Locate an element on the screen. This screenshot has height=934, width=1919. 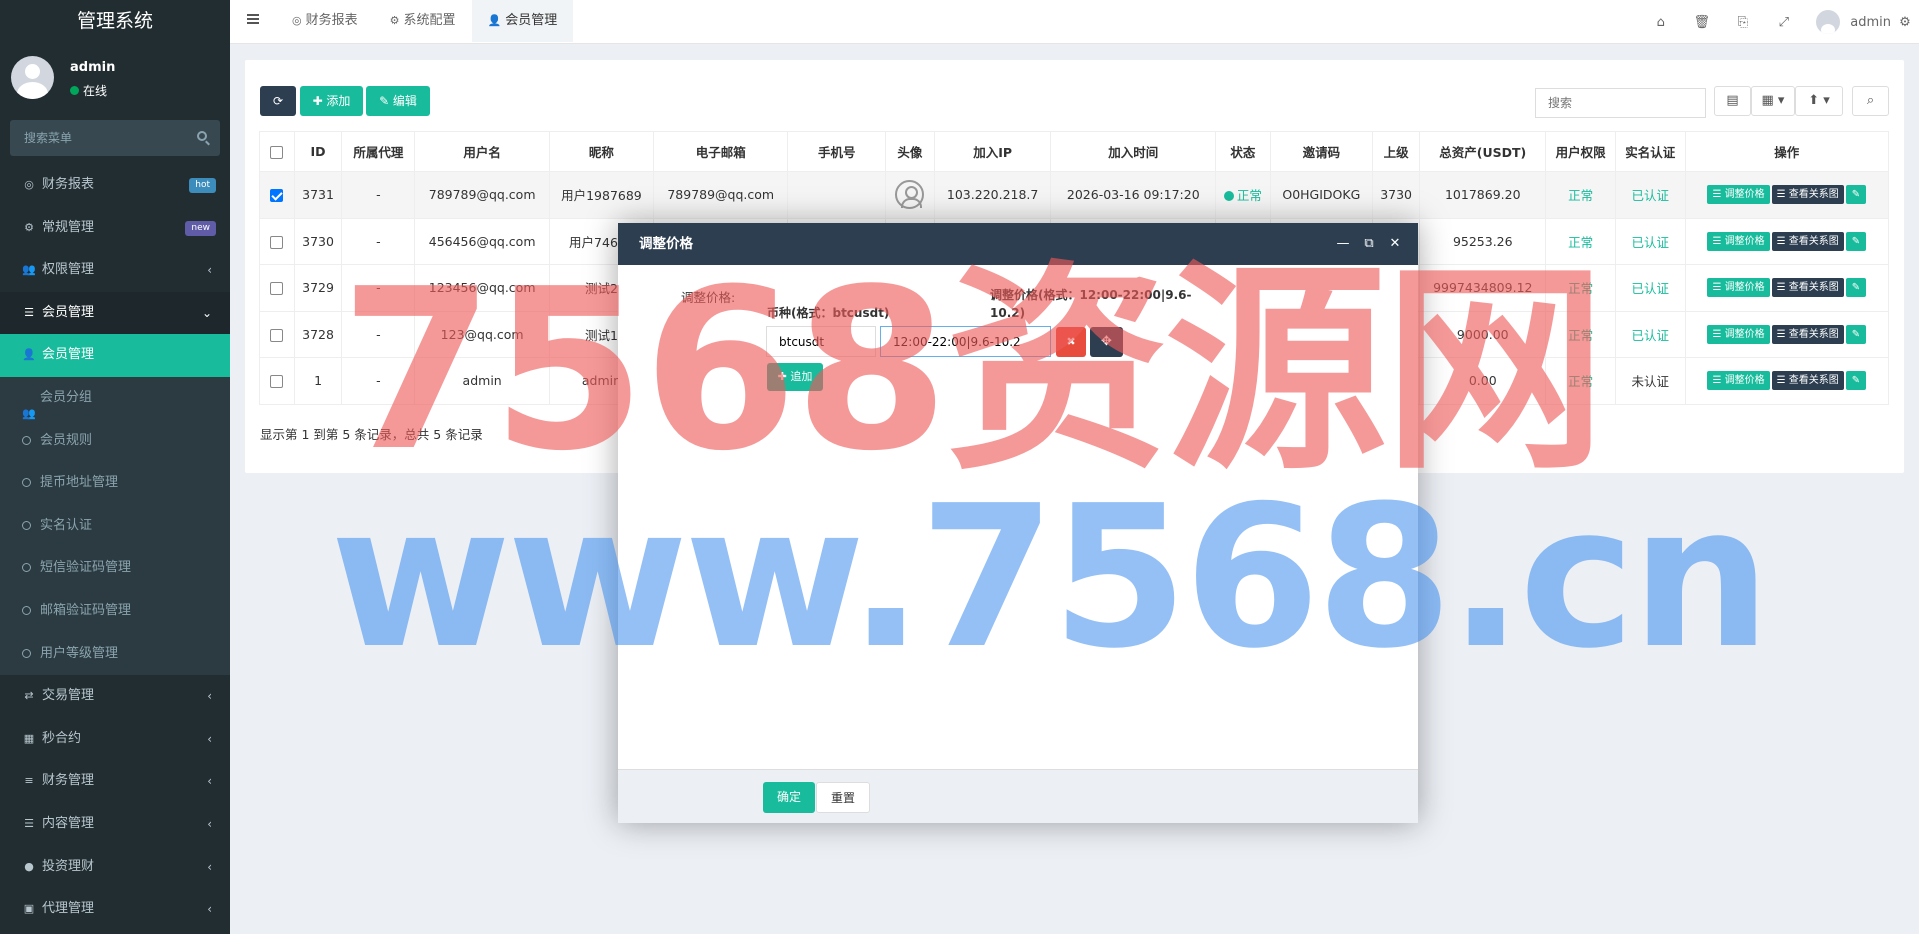
column-header: 用户权限 is located at coordinates (1580, 151).